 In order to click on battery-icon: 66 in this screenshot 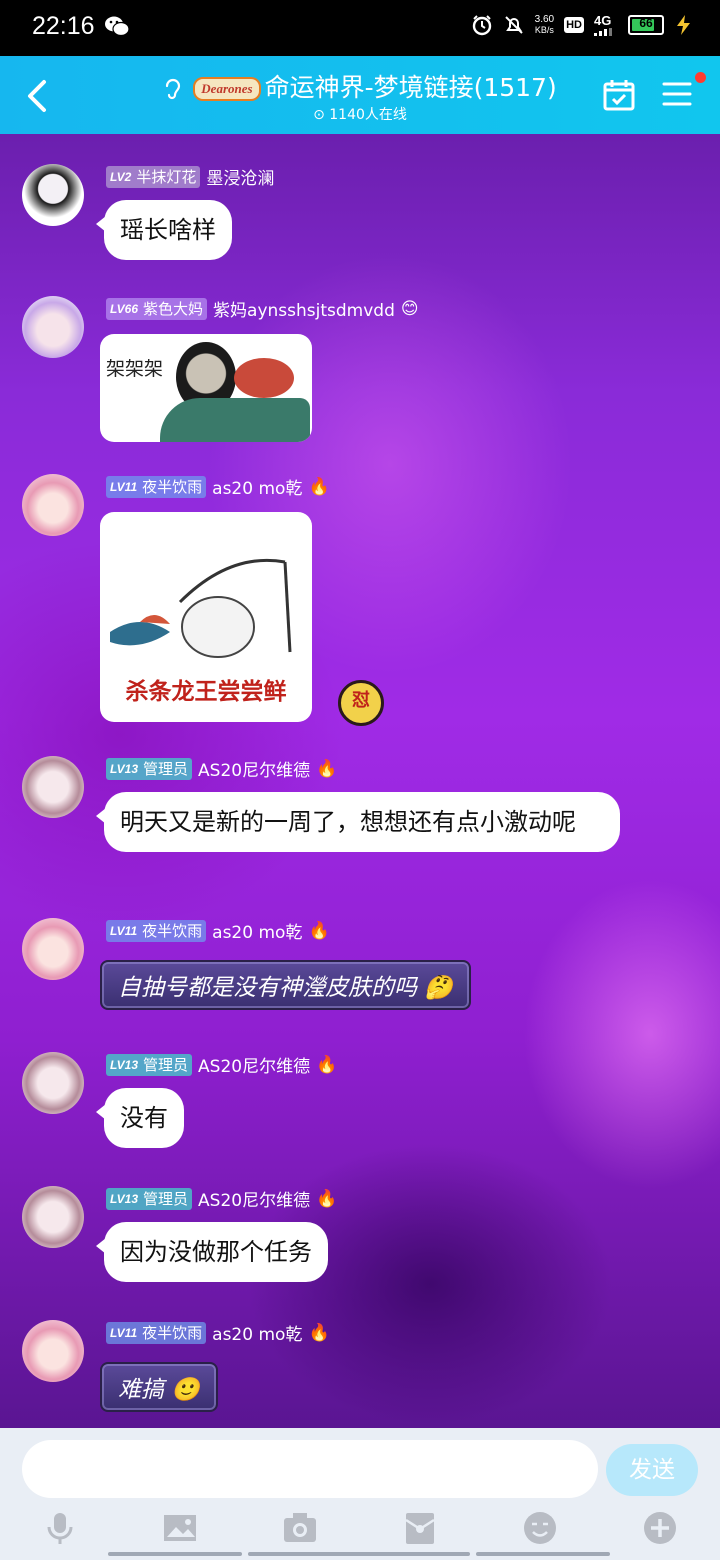, I will do `click(646, 25)`.